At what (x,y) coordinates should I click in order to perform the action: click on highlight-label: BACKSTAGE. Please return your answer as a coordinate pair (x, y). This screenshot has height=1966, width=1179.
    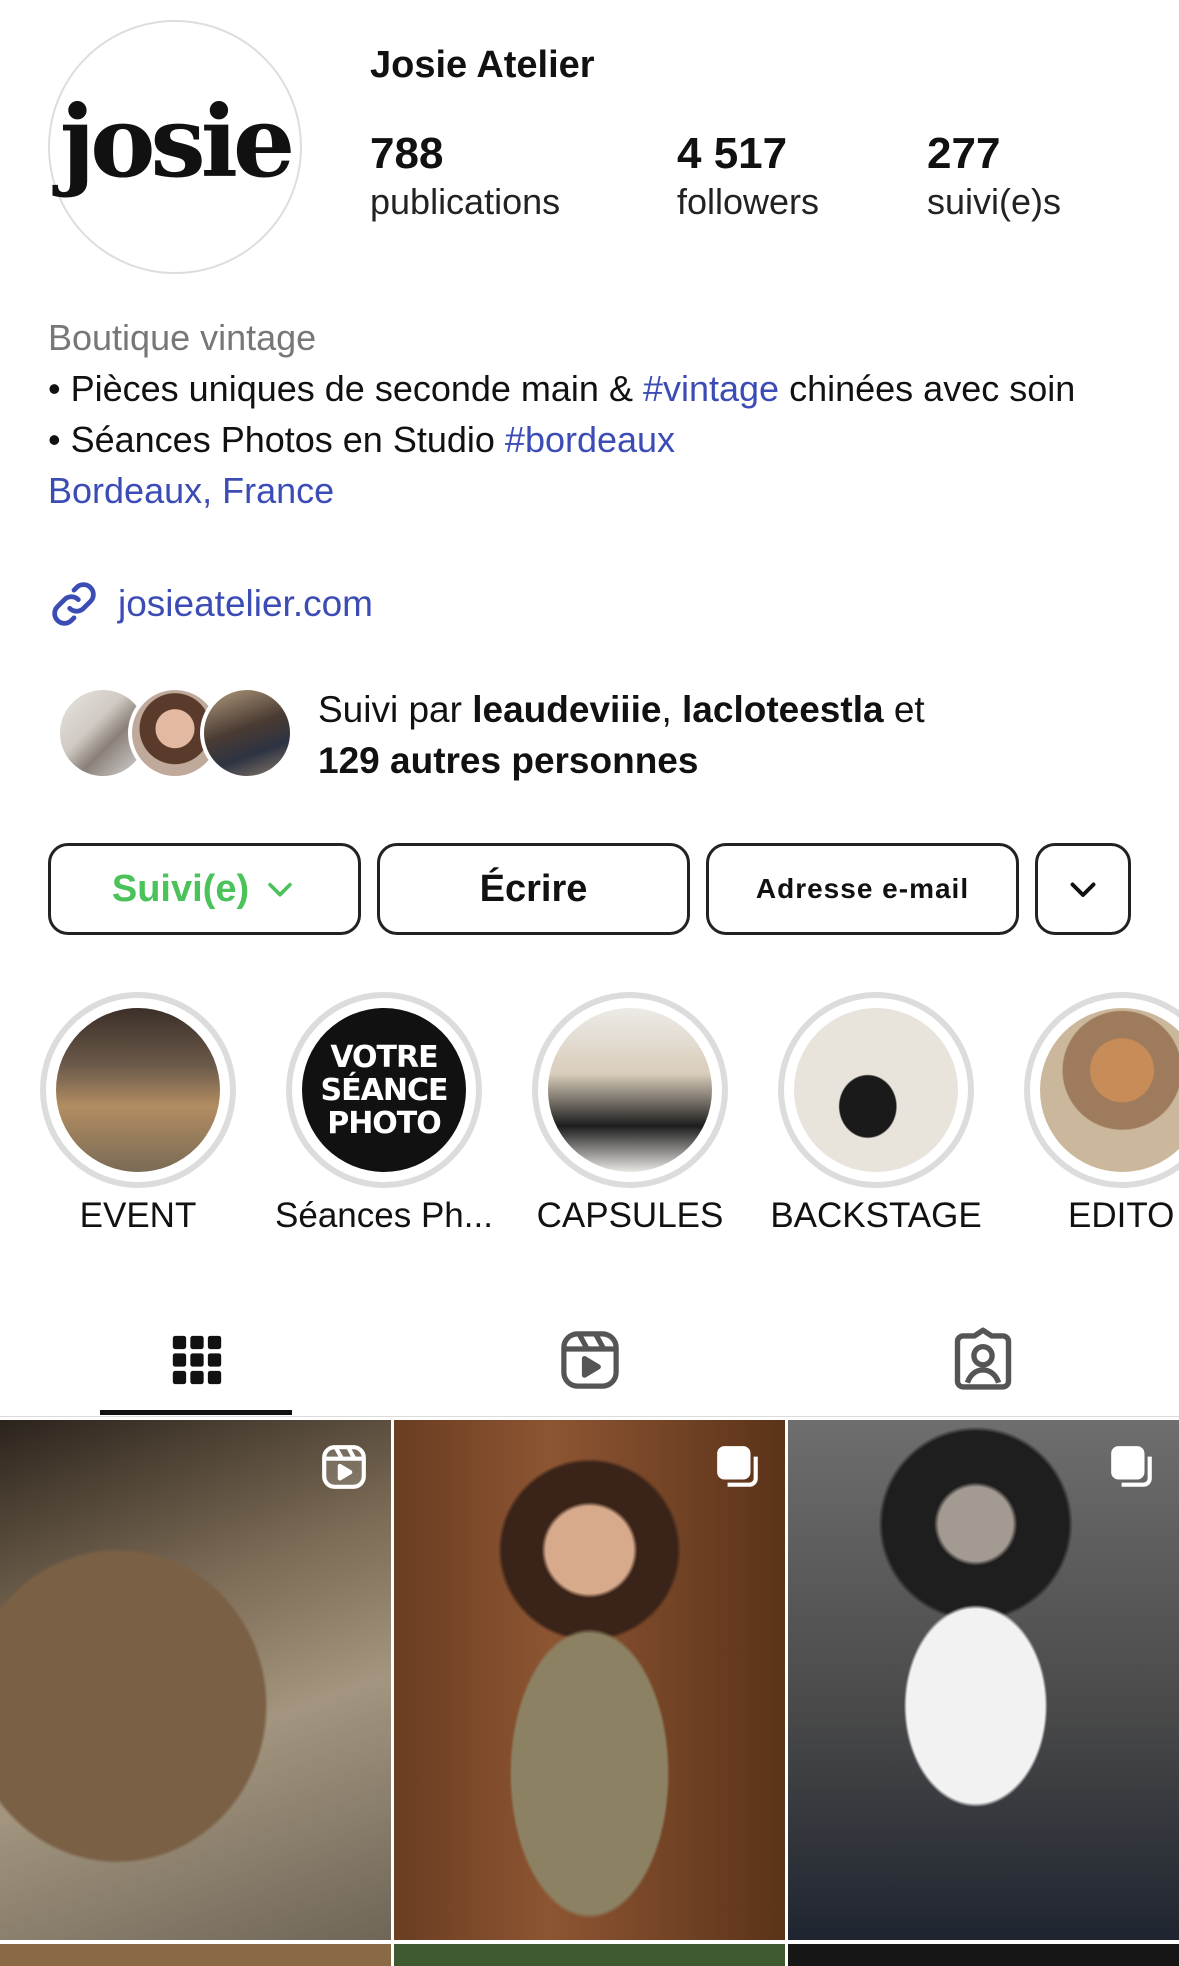
    Looking at the image, I should click on (876, 1215).